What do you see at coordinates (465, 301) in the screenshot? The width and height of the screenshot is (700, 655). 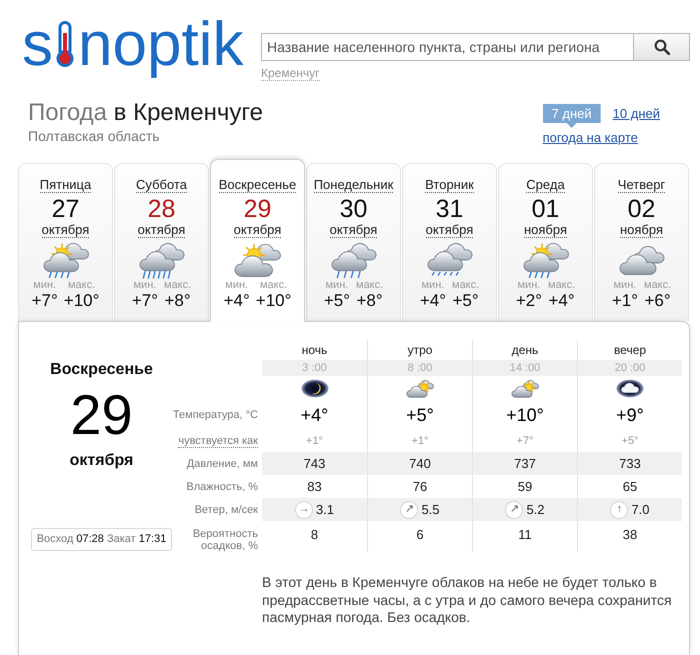 I see `max-temperature: +5°` at bounding box center [465, 301].